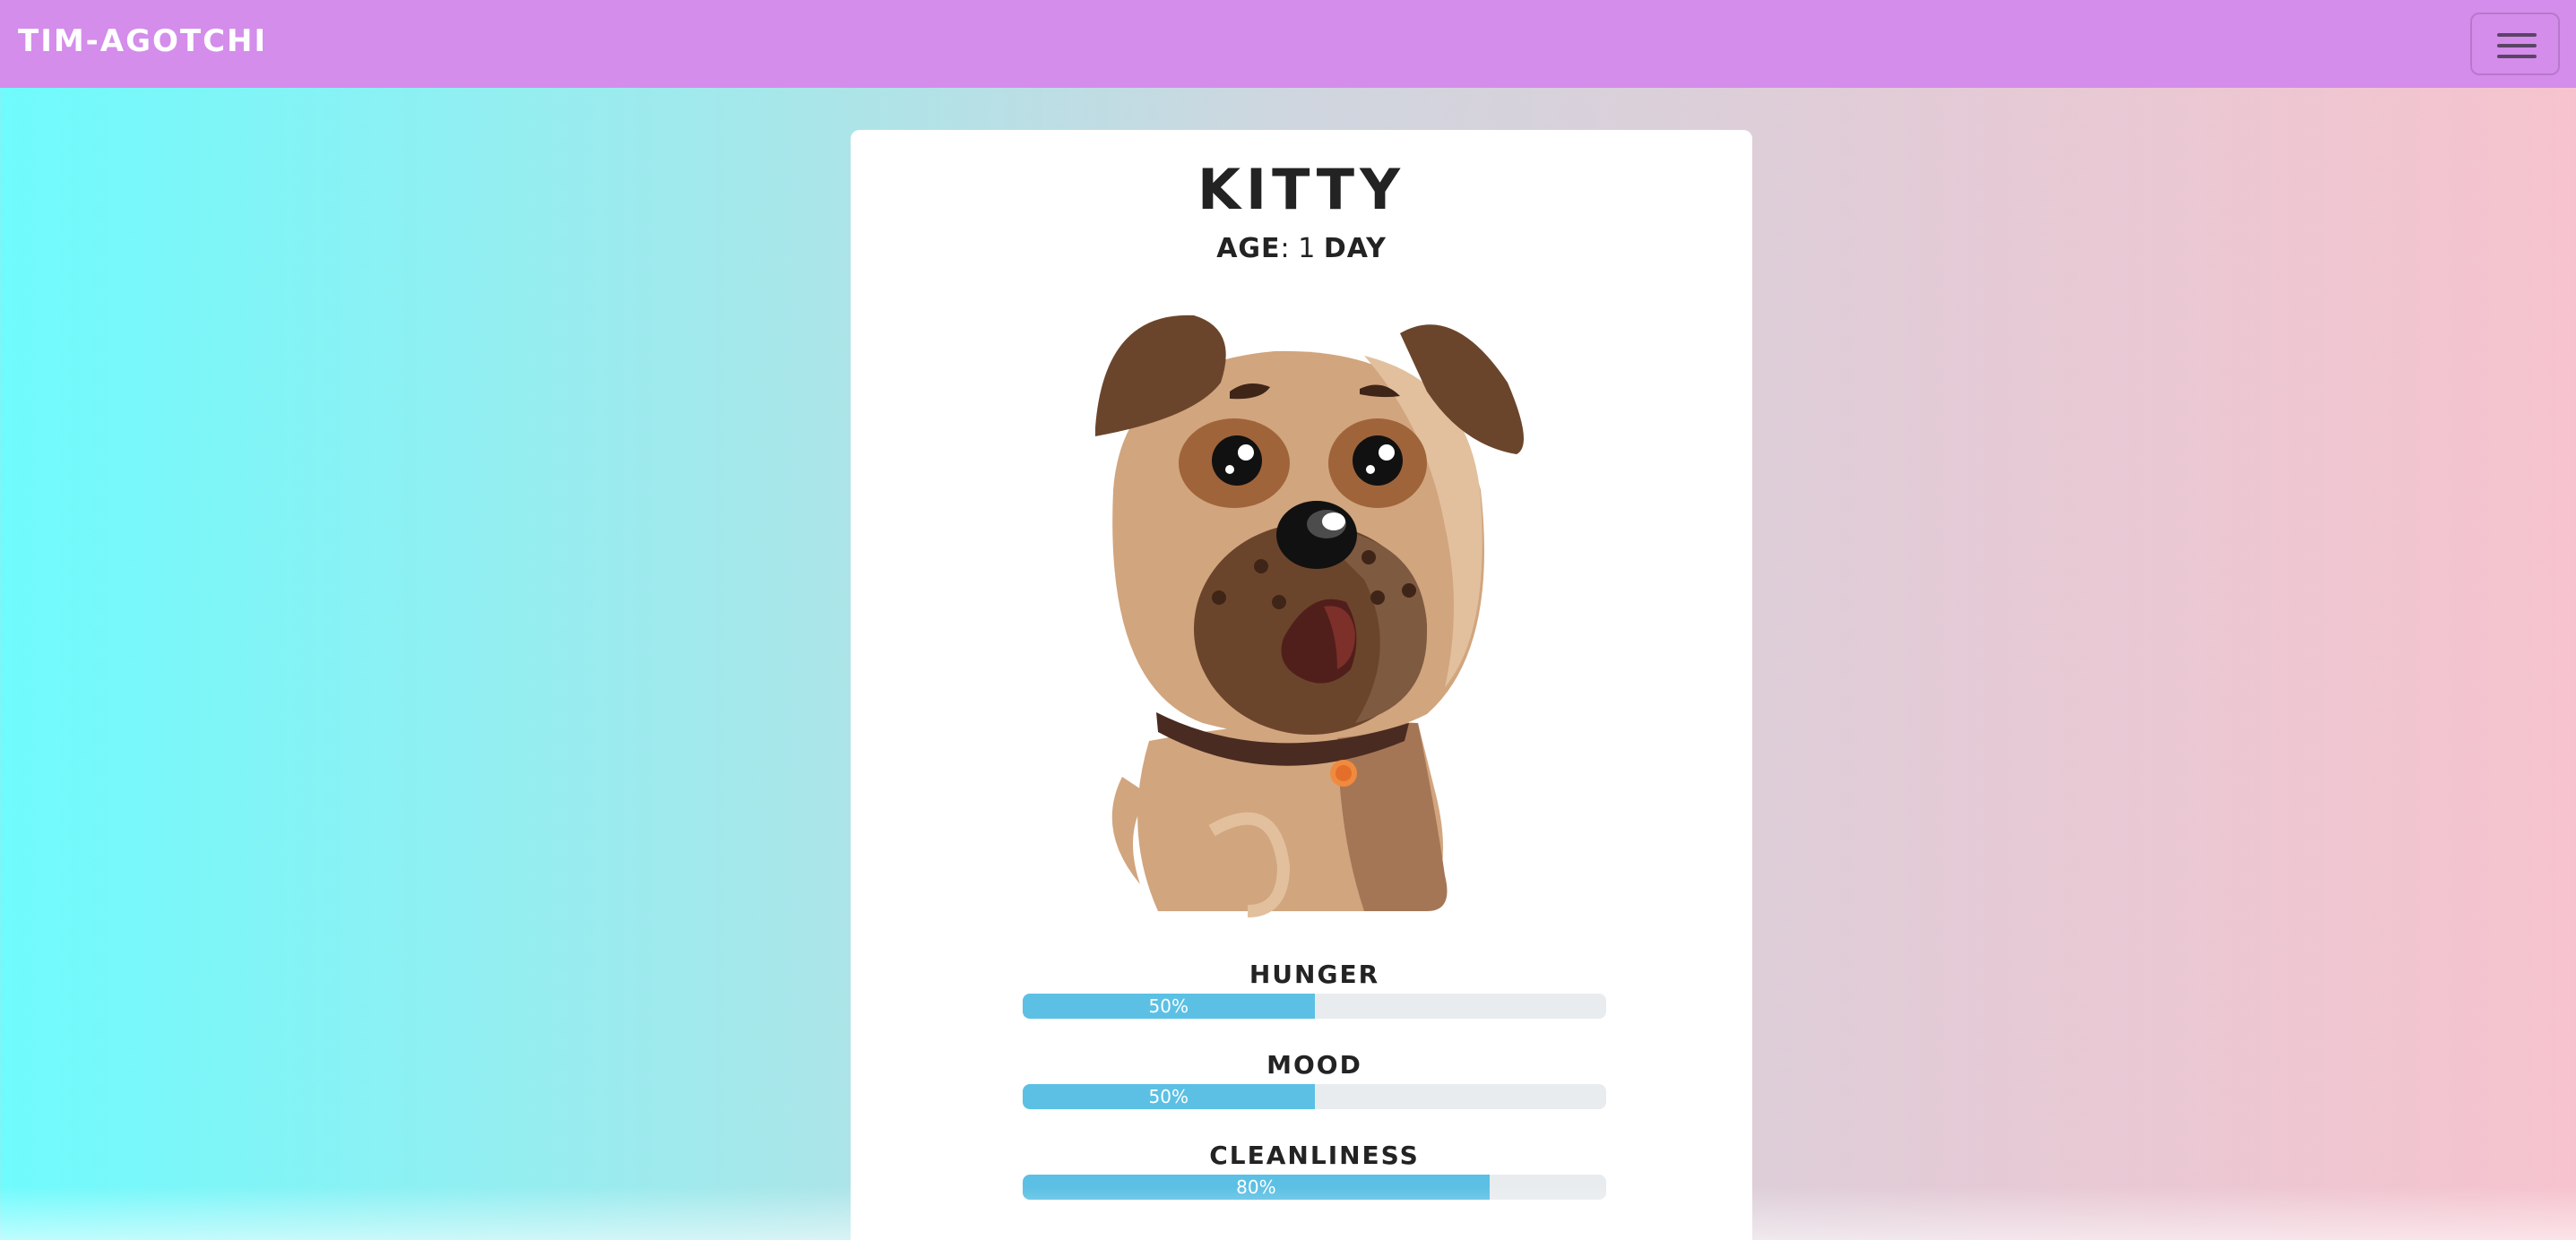 Image resolution: width=2576 pixels, height=1240 pixels. What do you see at coordinates (1301, 190) in the screenshot?
I see `pet-name: KITTY` at bounding box center [1301, 190].